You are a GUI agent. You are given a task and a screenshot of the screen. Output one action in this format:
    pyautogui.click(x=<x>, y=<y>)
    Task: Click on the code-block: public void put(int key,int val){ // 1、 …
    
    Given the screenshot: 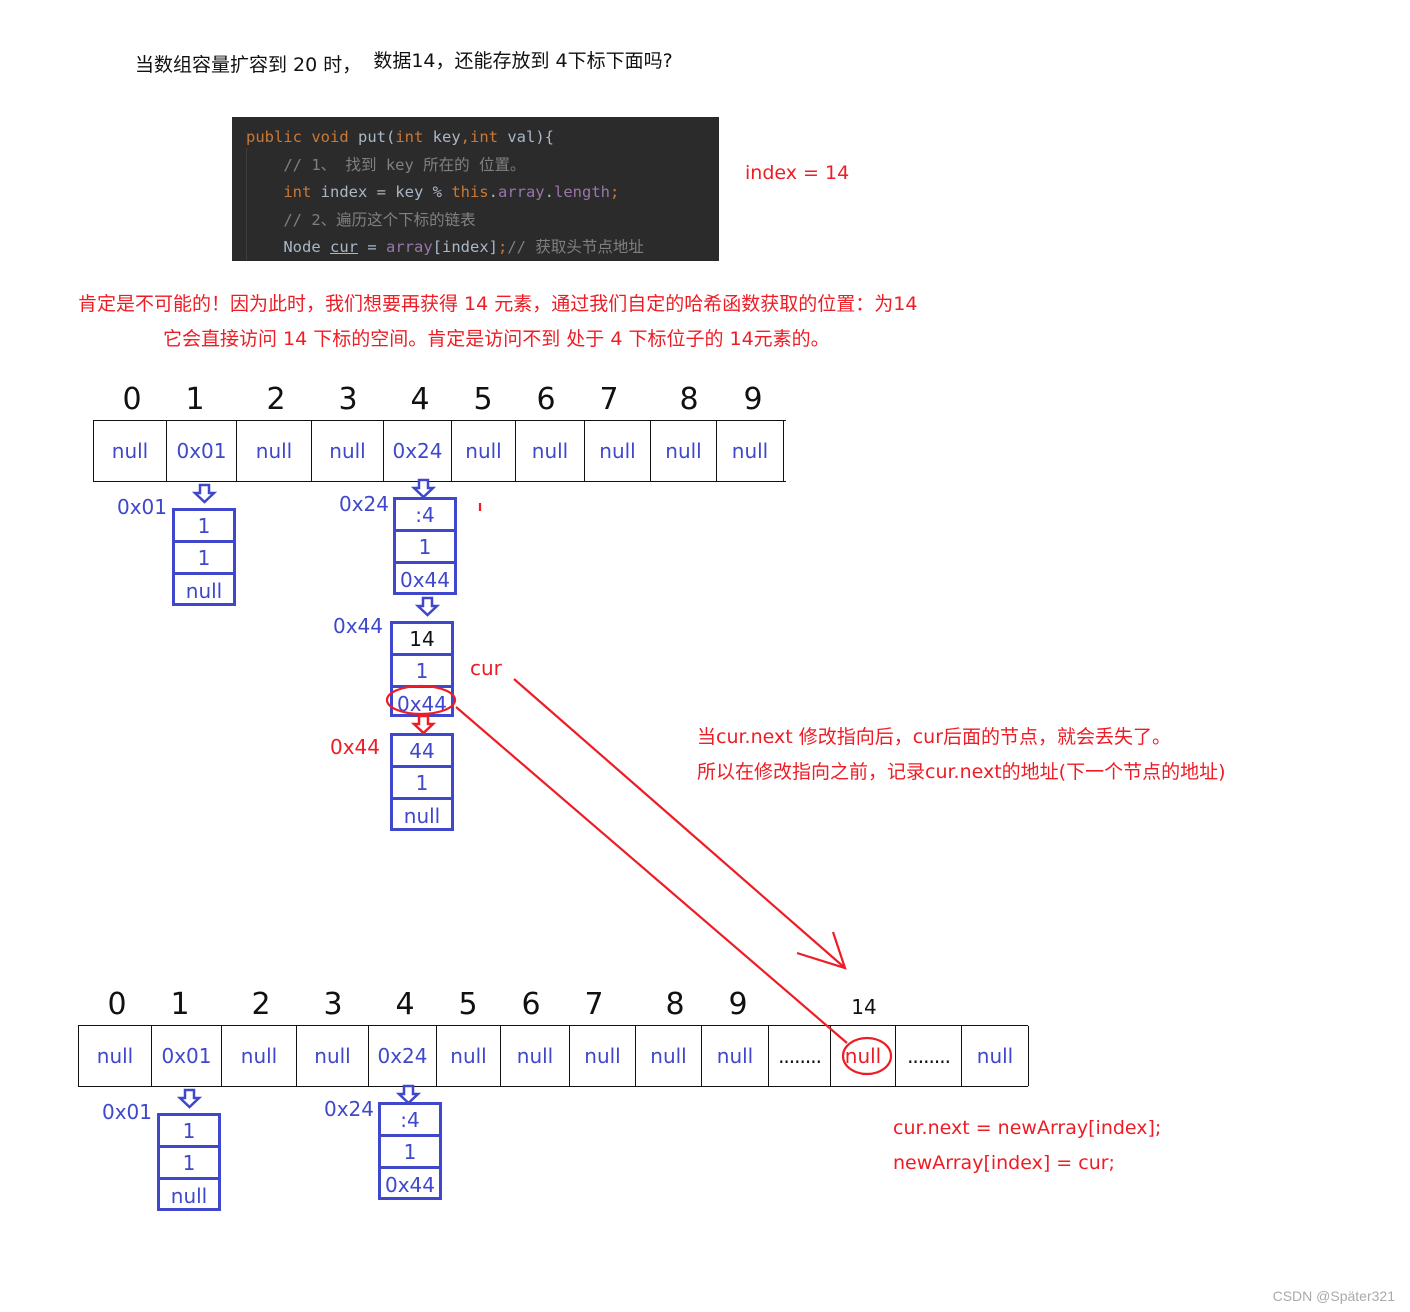 What is the action you would take?
    pyautogui.click(x=475, y=189)
    